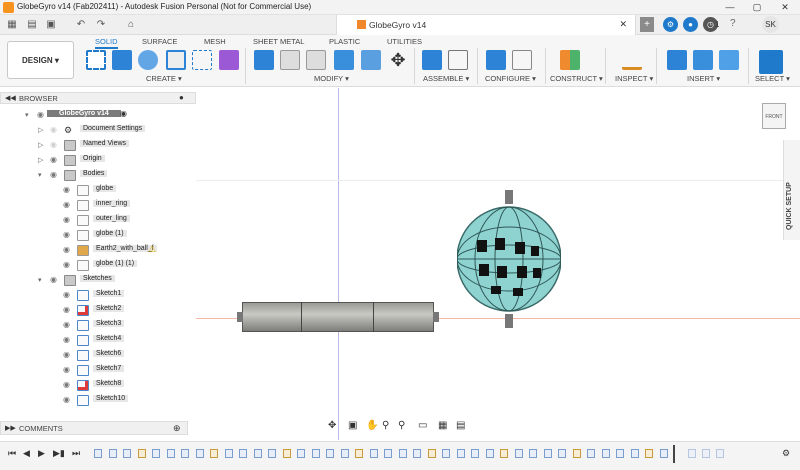 The width and height of the screenshot is (800, 470). Describe the element at coordinates (51, 24) in the screenshot. I see `save-icon: ▣` at that location.